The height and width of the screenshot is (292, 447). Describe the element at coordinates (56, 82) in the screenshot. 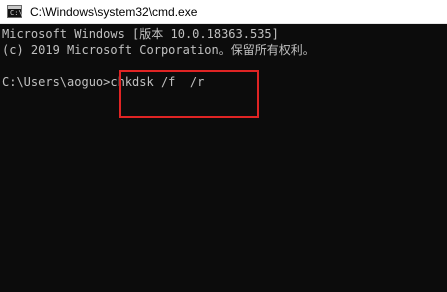

I see `console-prompt: C:\Users\aoguo>` at that location.